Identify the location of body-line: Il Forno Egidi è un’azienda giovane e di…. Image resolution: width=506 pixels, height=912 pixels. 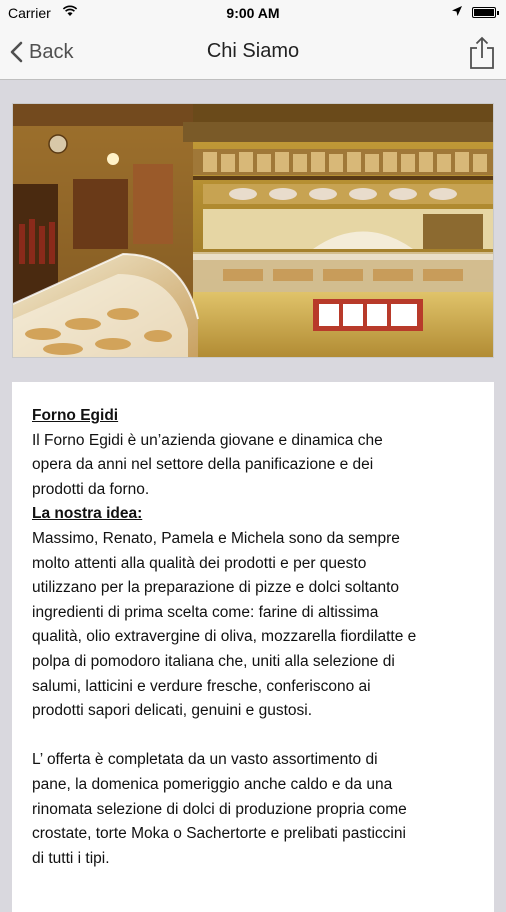
(207, 440).